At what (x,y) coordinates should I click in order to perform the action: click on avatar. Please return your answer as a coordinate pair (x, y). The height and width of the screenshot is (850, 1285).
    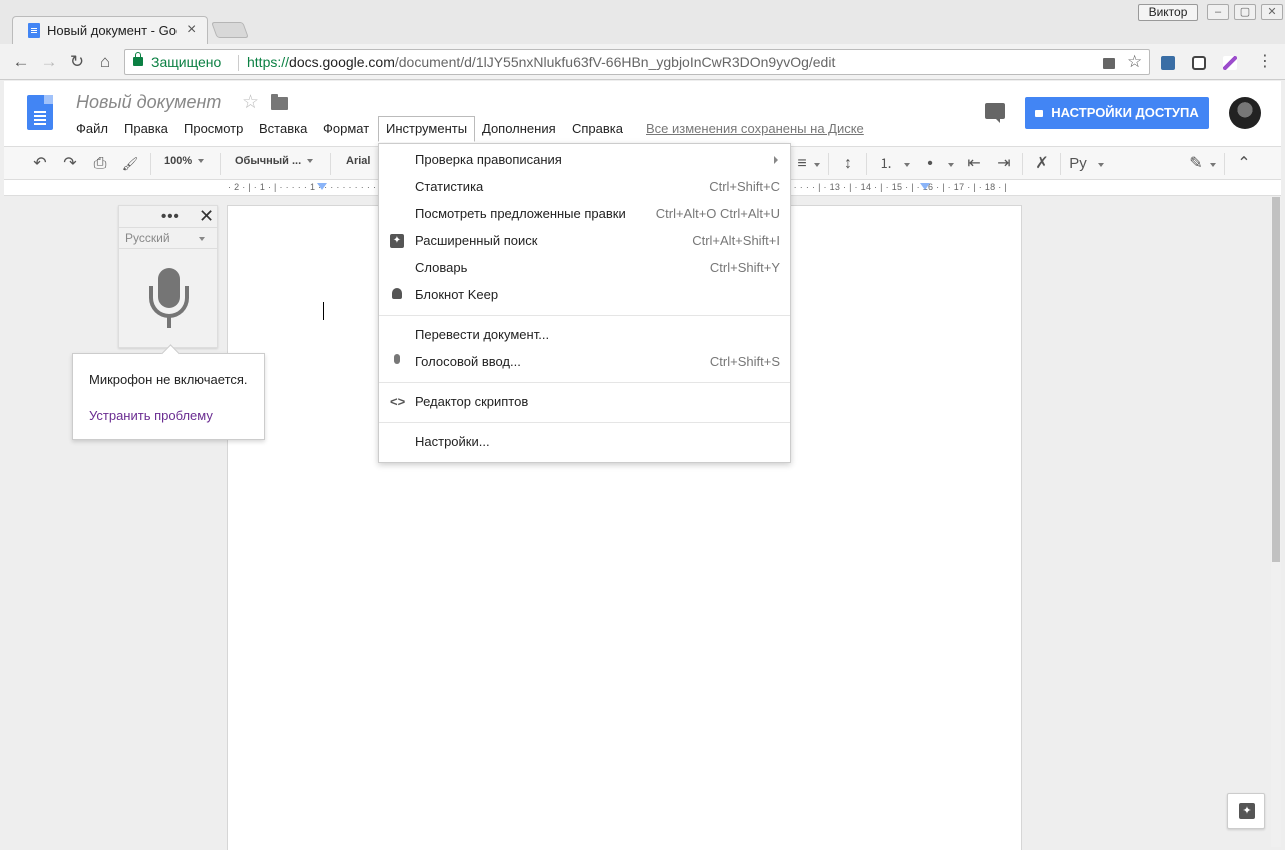
    Looking at the image, I should click on (1245, 113).